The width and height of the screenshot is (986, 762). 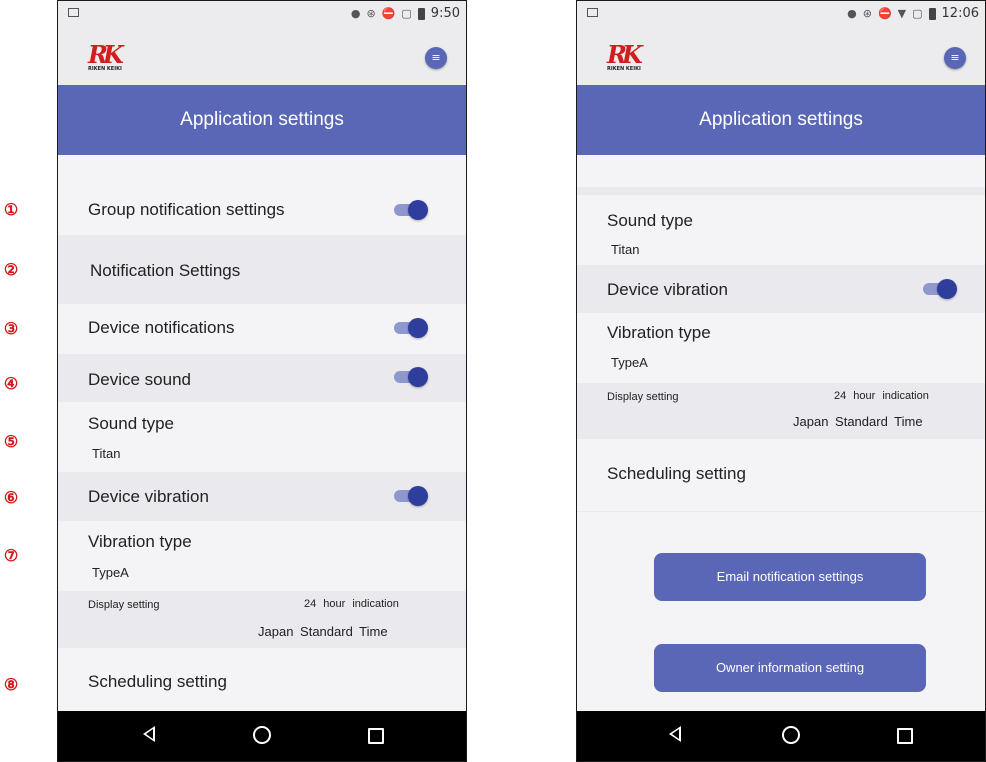 I want to click on status-time: 12:06, so click(x=960, y=13).